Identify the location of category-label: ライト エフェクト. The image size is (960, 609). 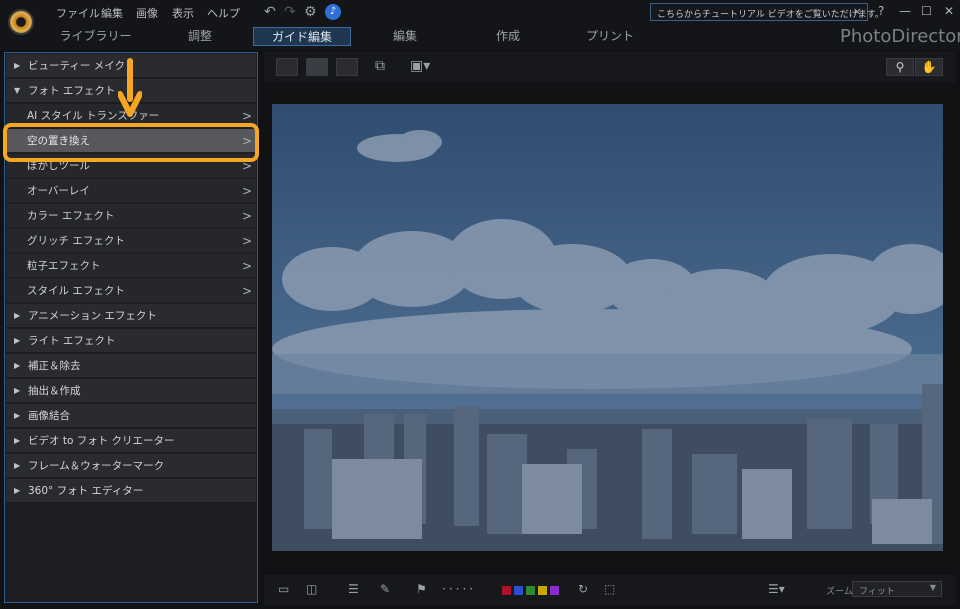
(72, 341).